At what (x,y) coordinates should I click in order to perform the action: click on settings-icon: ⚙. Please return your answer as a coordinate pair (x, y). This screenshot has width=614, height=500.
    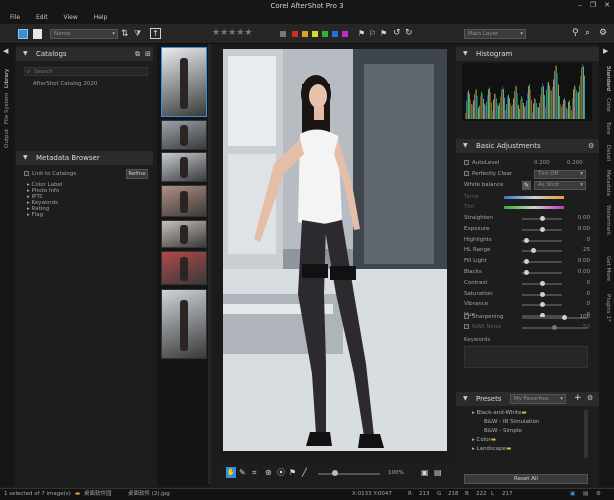
    Looking at the image, I should click on (603, 33).